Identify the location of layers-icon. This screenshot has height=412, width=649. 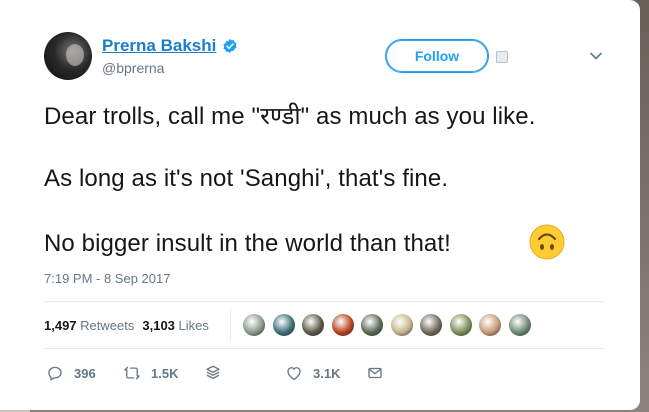
(213, 372).